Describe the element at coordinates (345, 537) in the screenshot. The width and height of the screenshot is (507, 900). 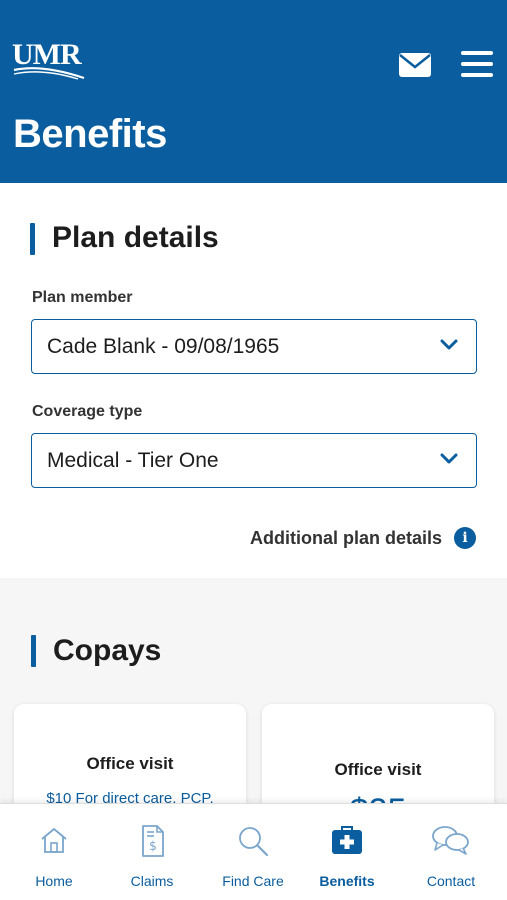
I see `additional-plan-details-label: Additional plan details` at that location.